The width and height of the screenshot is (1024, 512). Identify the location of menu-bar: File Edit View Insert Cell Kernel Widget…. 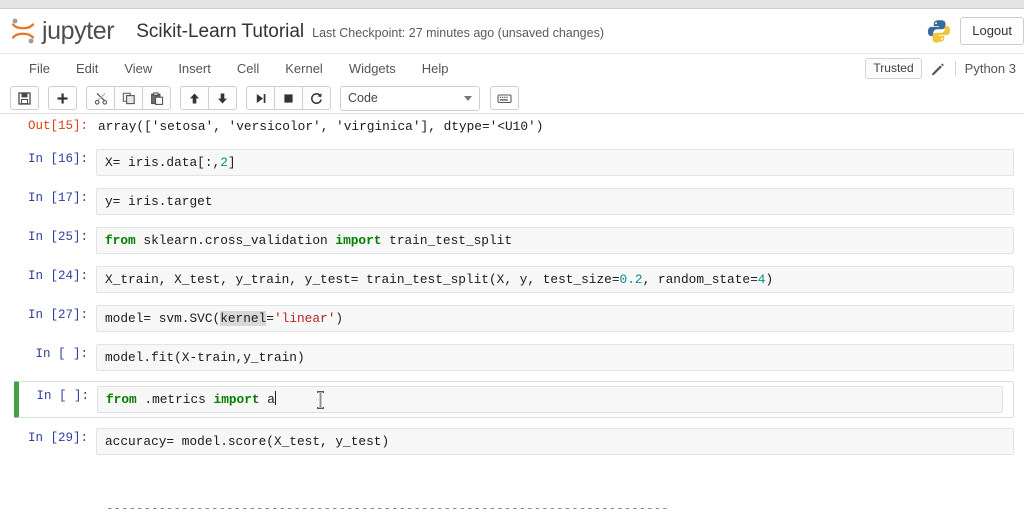
(512, 68).